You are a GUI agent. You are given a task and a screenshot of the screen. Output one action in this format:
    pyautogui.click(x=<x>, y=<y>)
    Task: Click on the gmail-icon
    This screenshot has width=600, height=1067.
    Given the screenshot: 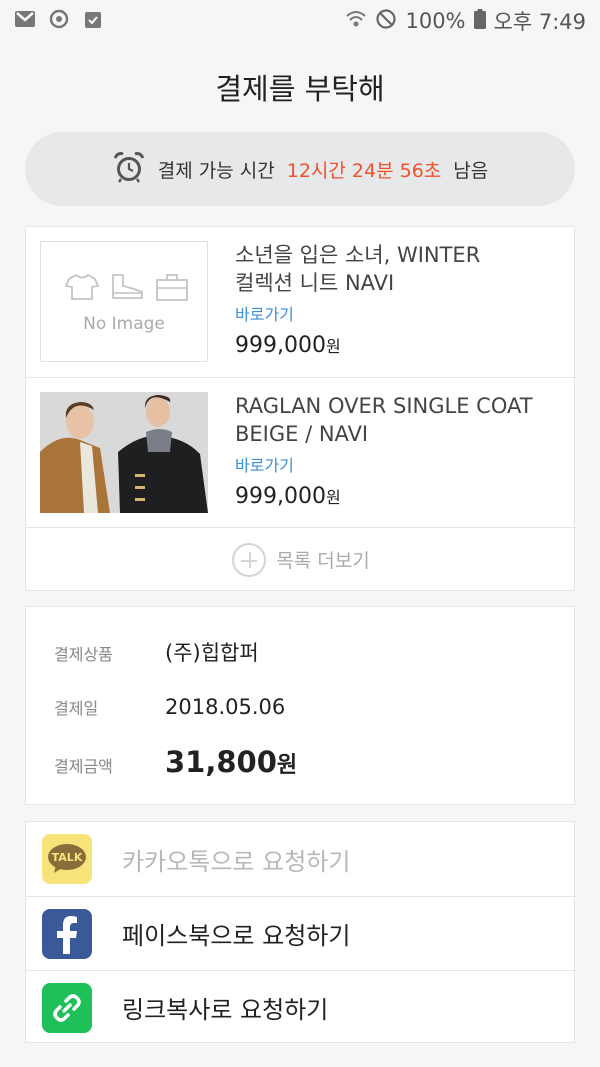 What is the action you would take?
    pyautogui.click(x=25, y=21)
    